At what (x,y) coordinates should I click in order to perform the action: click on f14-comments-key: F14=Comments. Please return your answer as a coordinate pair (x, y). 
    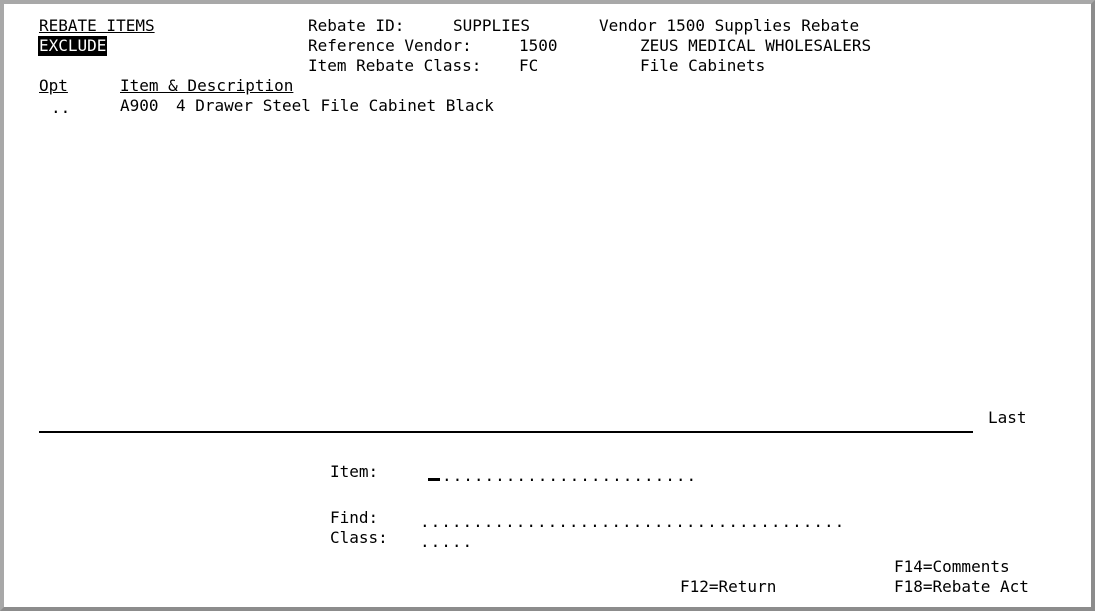
    Looking at the image, I should click on (952, 567).